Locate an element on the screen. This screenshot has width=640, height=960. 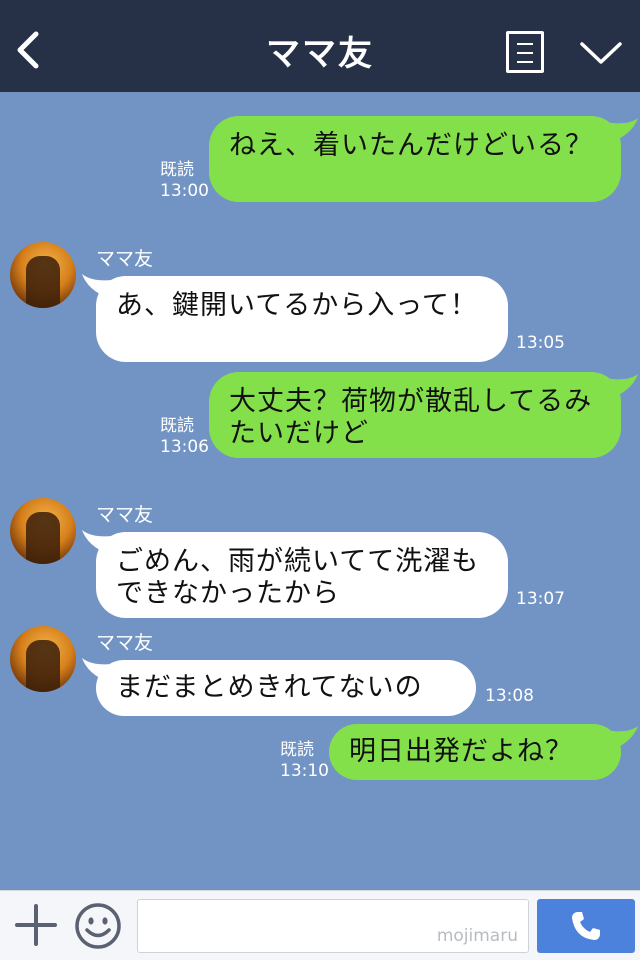
message-input: mojimaru is located at coordinates (333, 926).